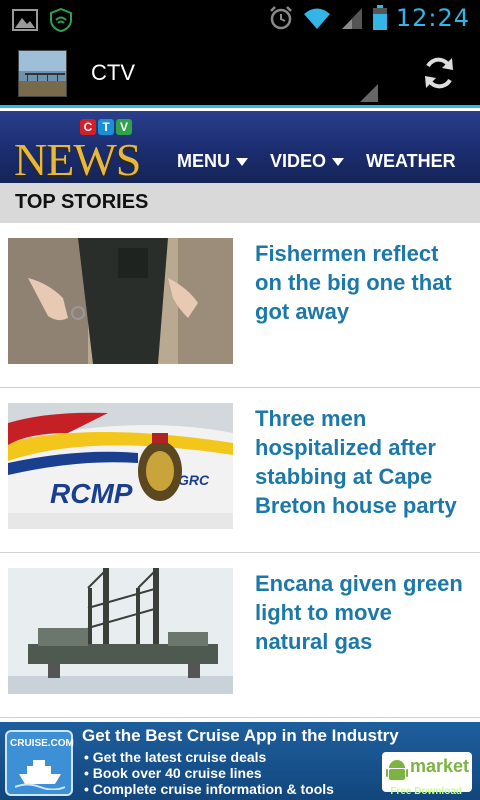 The image size is (480, 800). What do you see at coordinates (240, 148) in the screenshot?
I see `news-header: C T V NEWS MENU VIDEO WEATHER` at bounding box center [240, 148].